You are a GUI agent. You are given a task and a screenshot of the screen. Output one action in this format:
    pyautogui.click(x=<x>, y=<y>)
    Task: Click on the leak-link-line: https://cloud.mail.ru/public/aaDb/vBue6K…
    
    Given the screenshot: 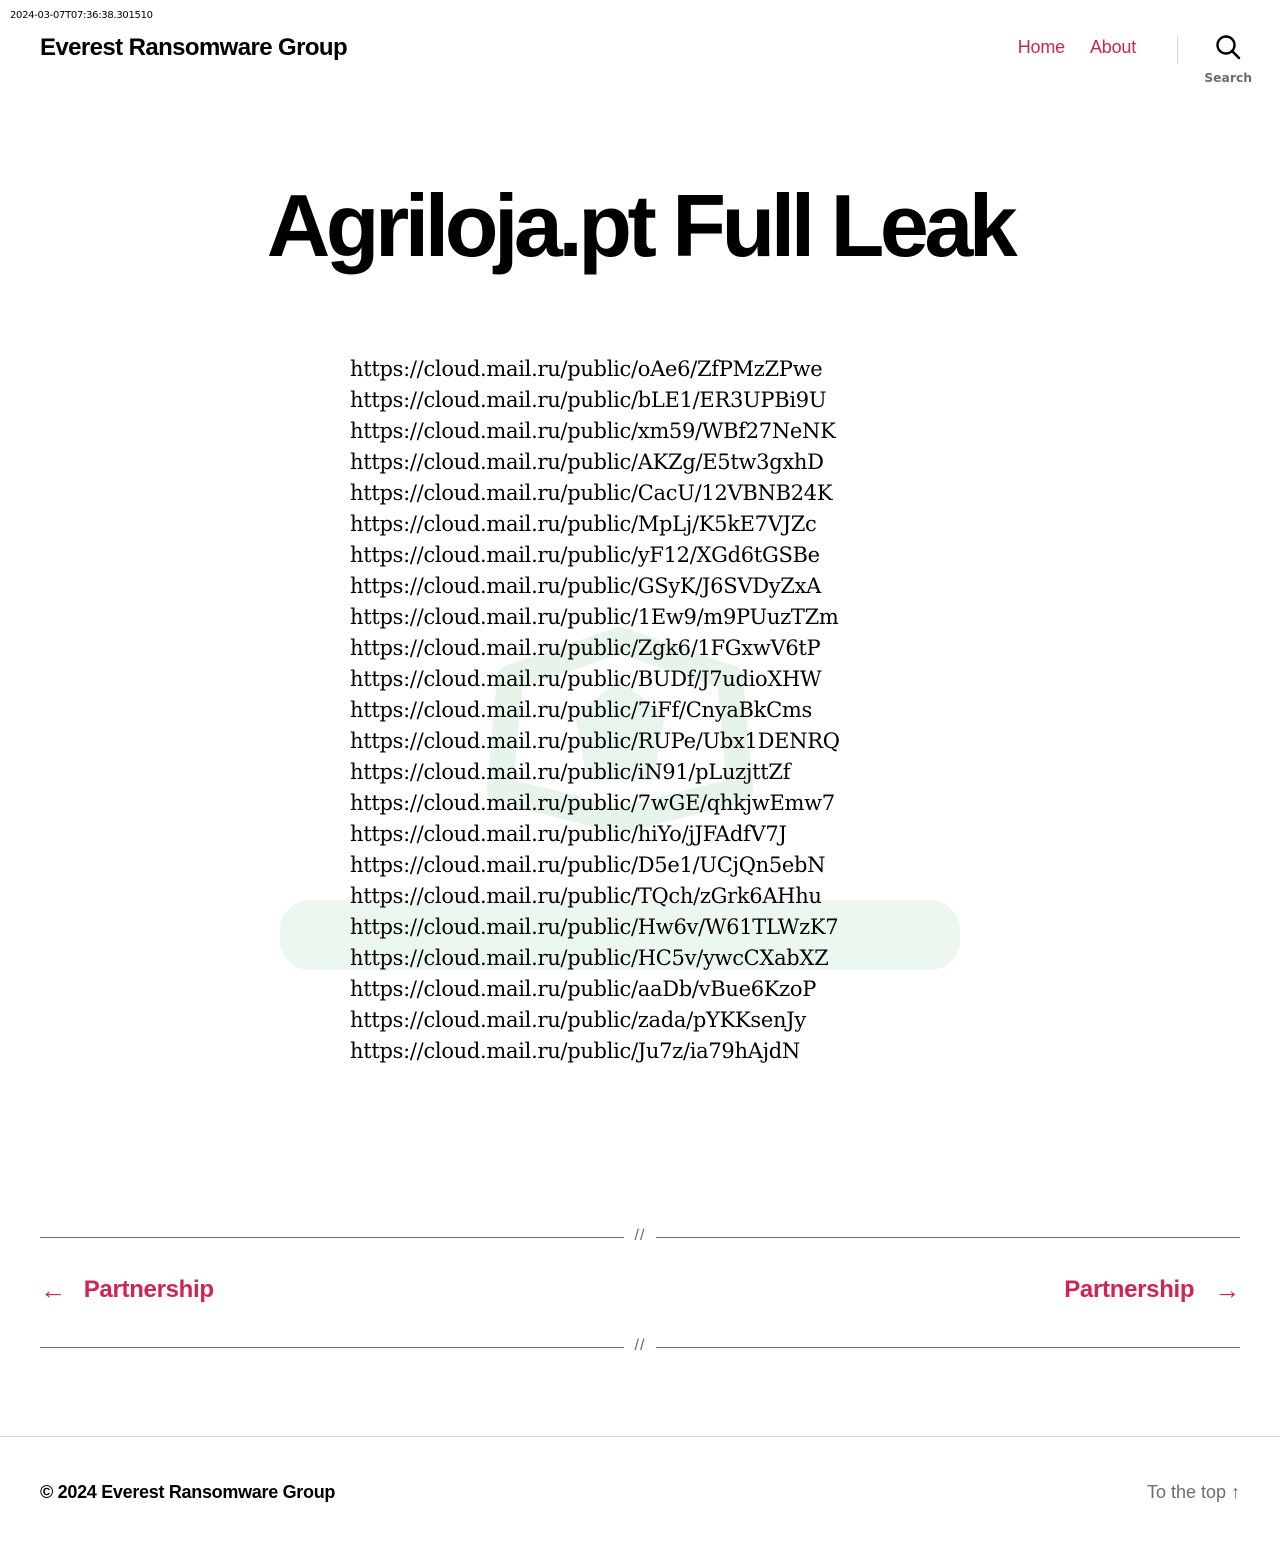 What is the action you would take?
    pyautogui.click(x=583, y=989)
    